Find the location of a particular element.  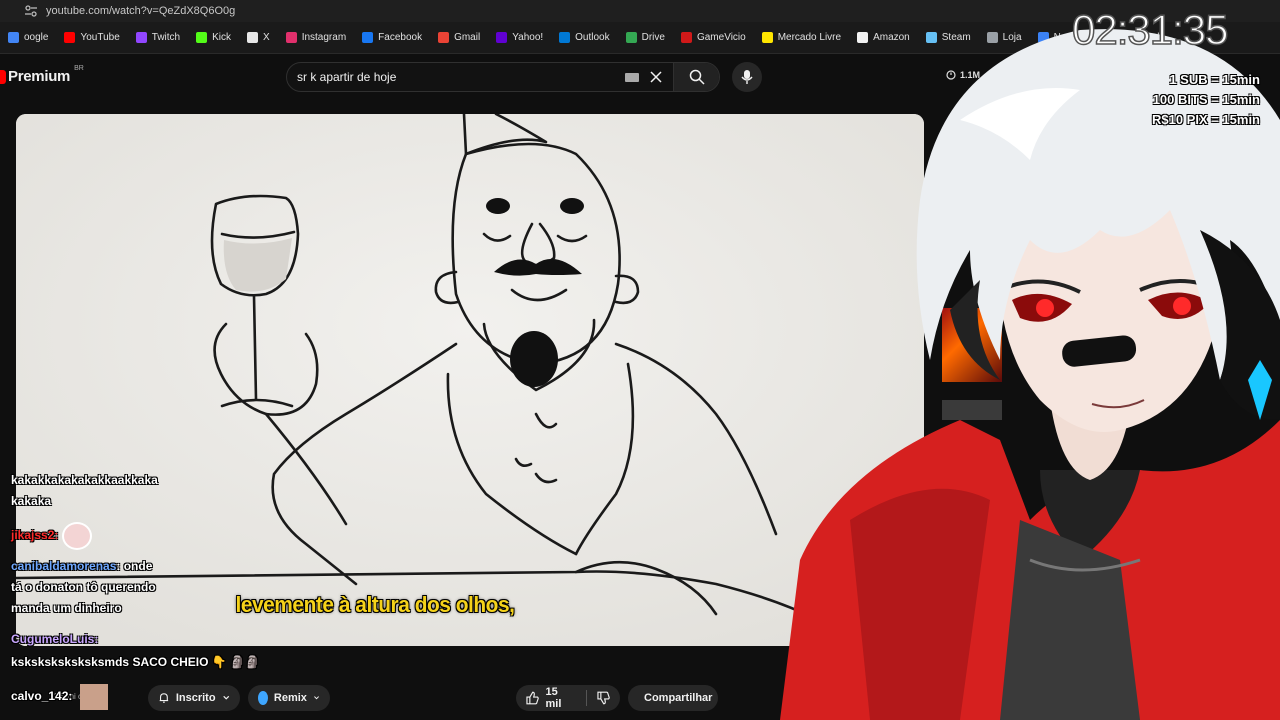

search-input: sr k apartir de hoje is located at coordinates (456, 77).